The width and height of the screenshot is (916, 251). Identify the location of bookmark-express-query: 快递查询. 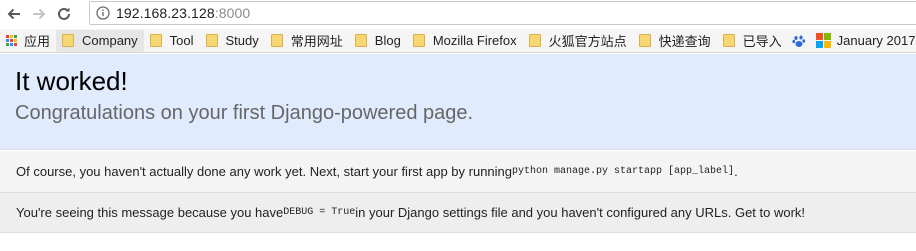
(675, 41).